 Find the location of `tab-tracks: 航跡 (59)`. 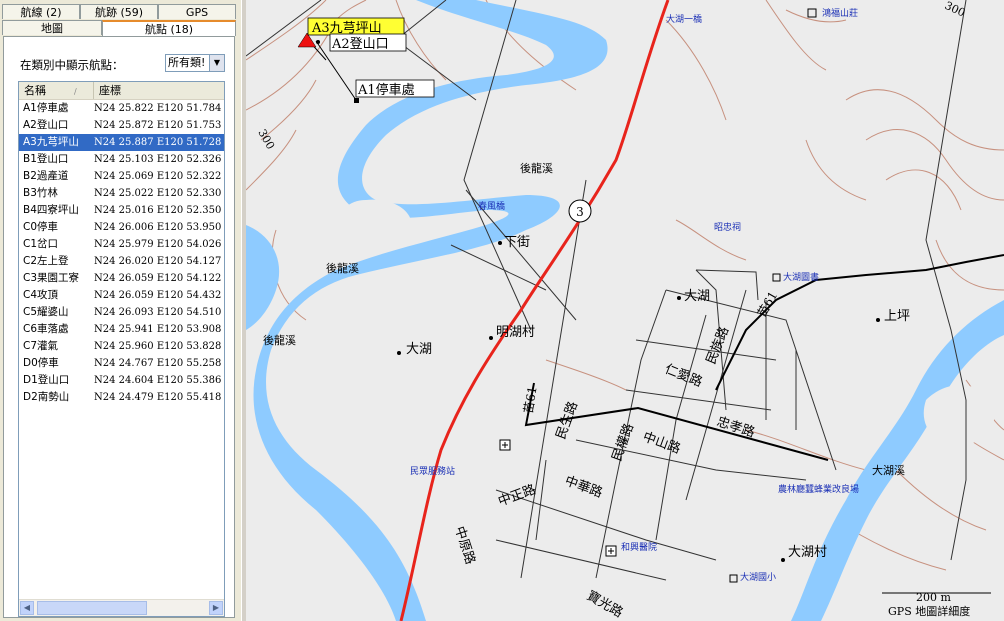

tab-tracks: 航跡 (59) is located at coordinates (119, 11).